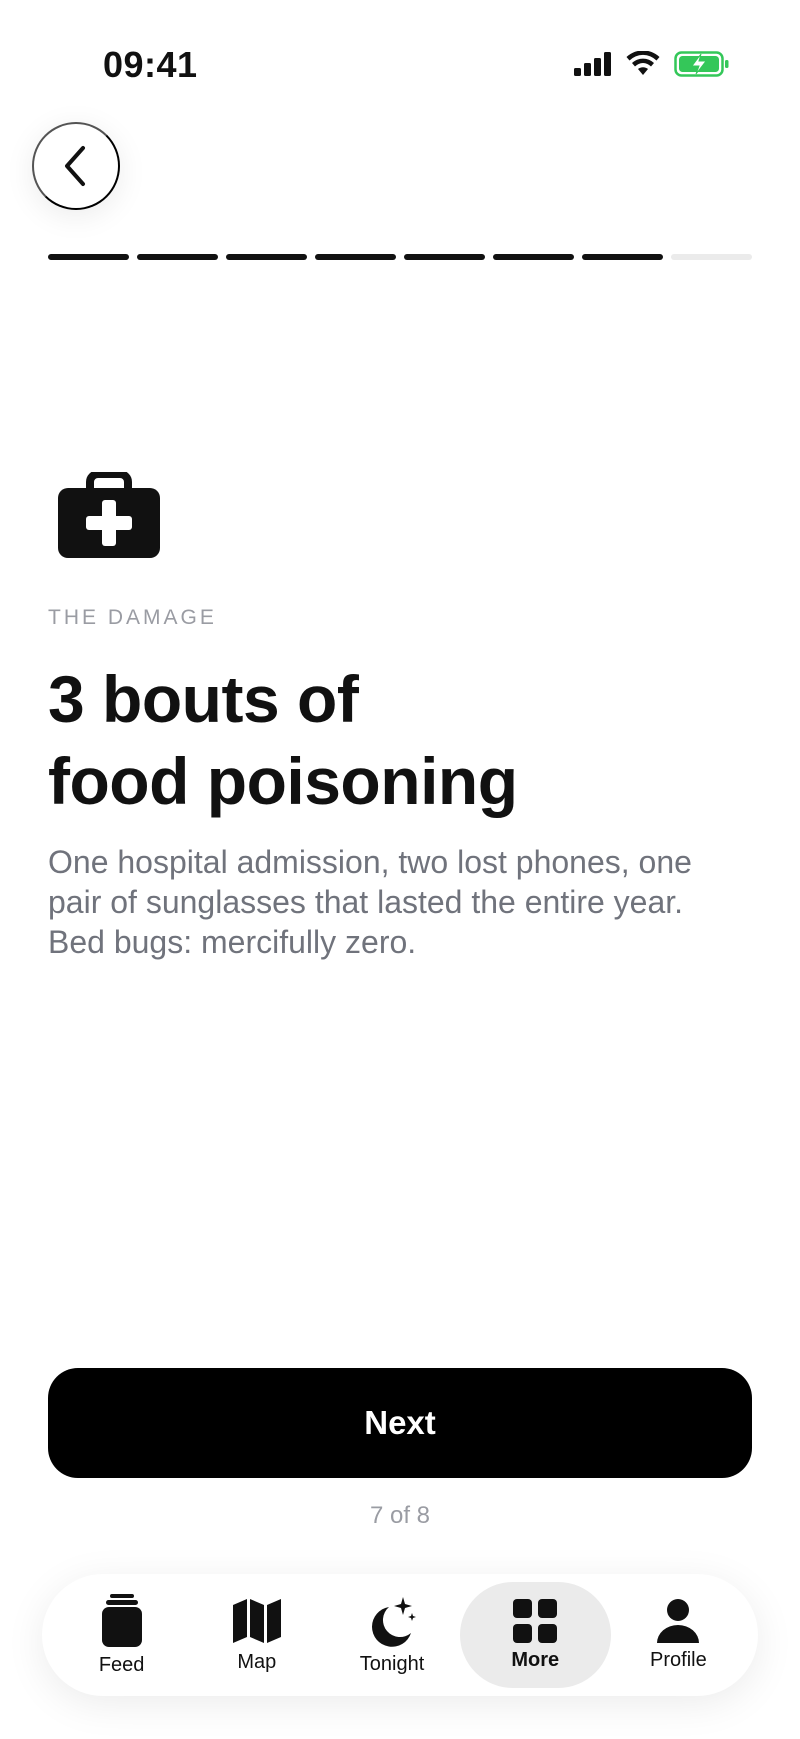 The width and height of the screenshot is (800, 1739). Describe the element at coordinates (257, 1661) in the screenshot. I see `tab-label: Map` at that location.